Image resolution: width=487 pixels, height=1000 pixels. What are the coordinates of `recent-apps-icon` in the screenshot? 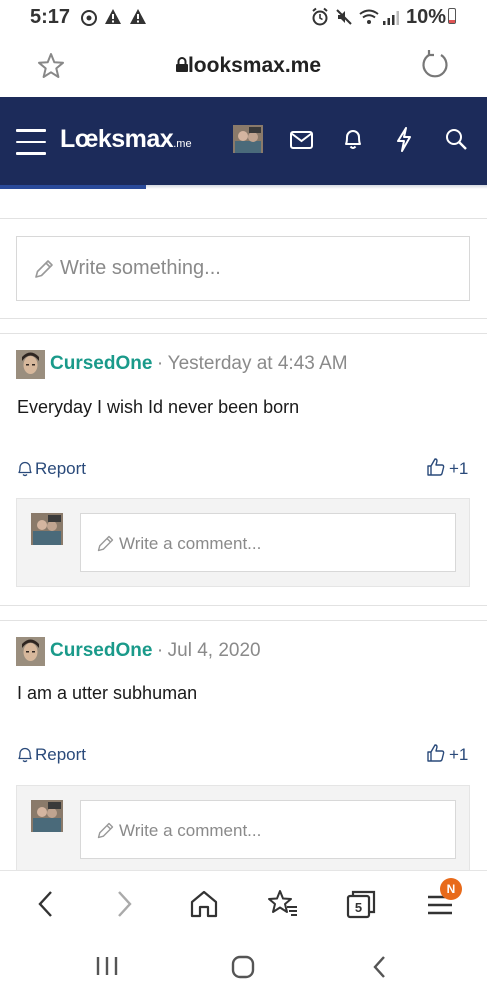 It's located at (107, 966).